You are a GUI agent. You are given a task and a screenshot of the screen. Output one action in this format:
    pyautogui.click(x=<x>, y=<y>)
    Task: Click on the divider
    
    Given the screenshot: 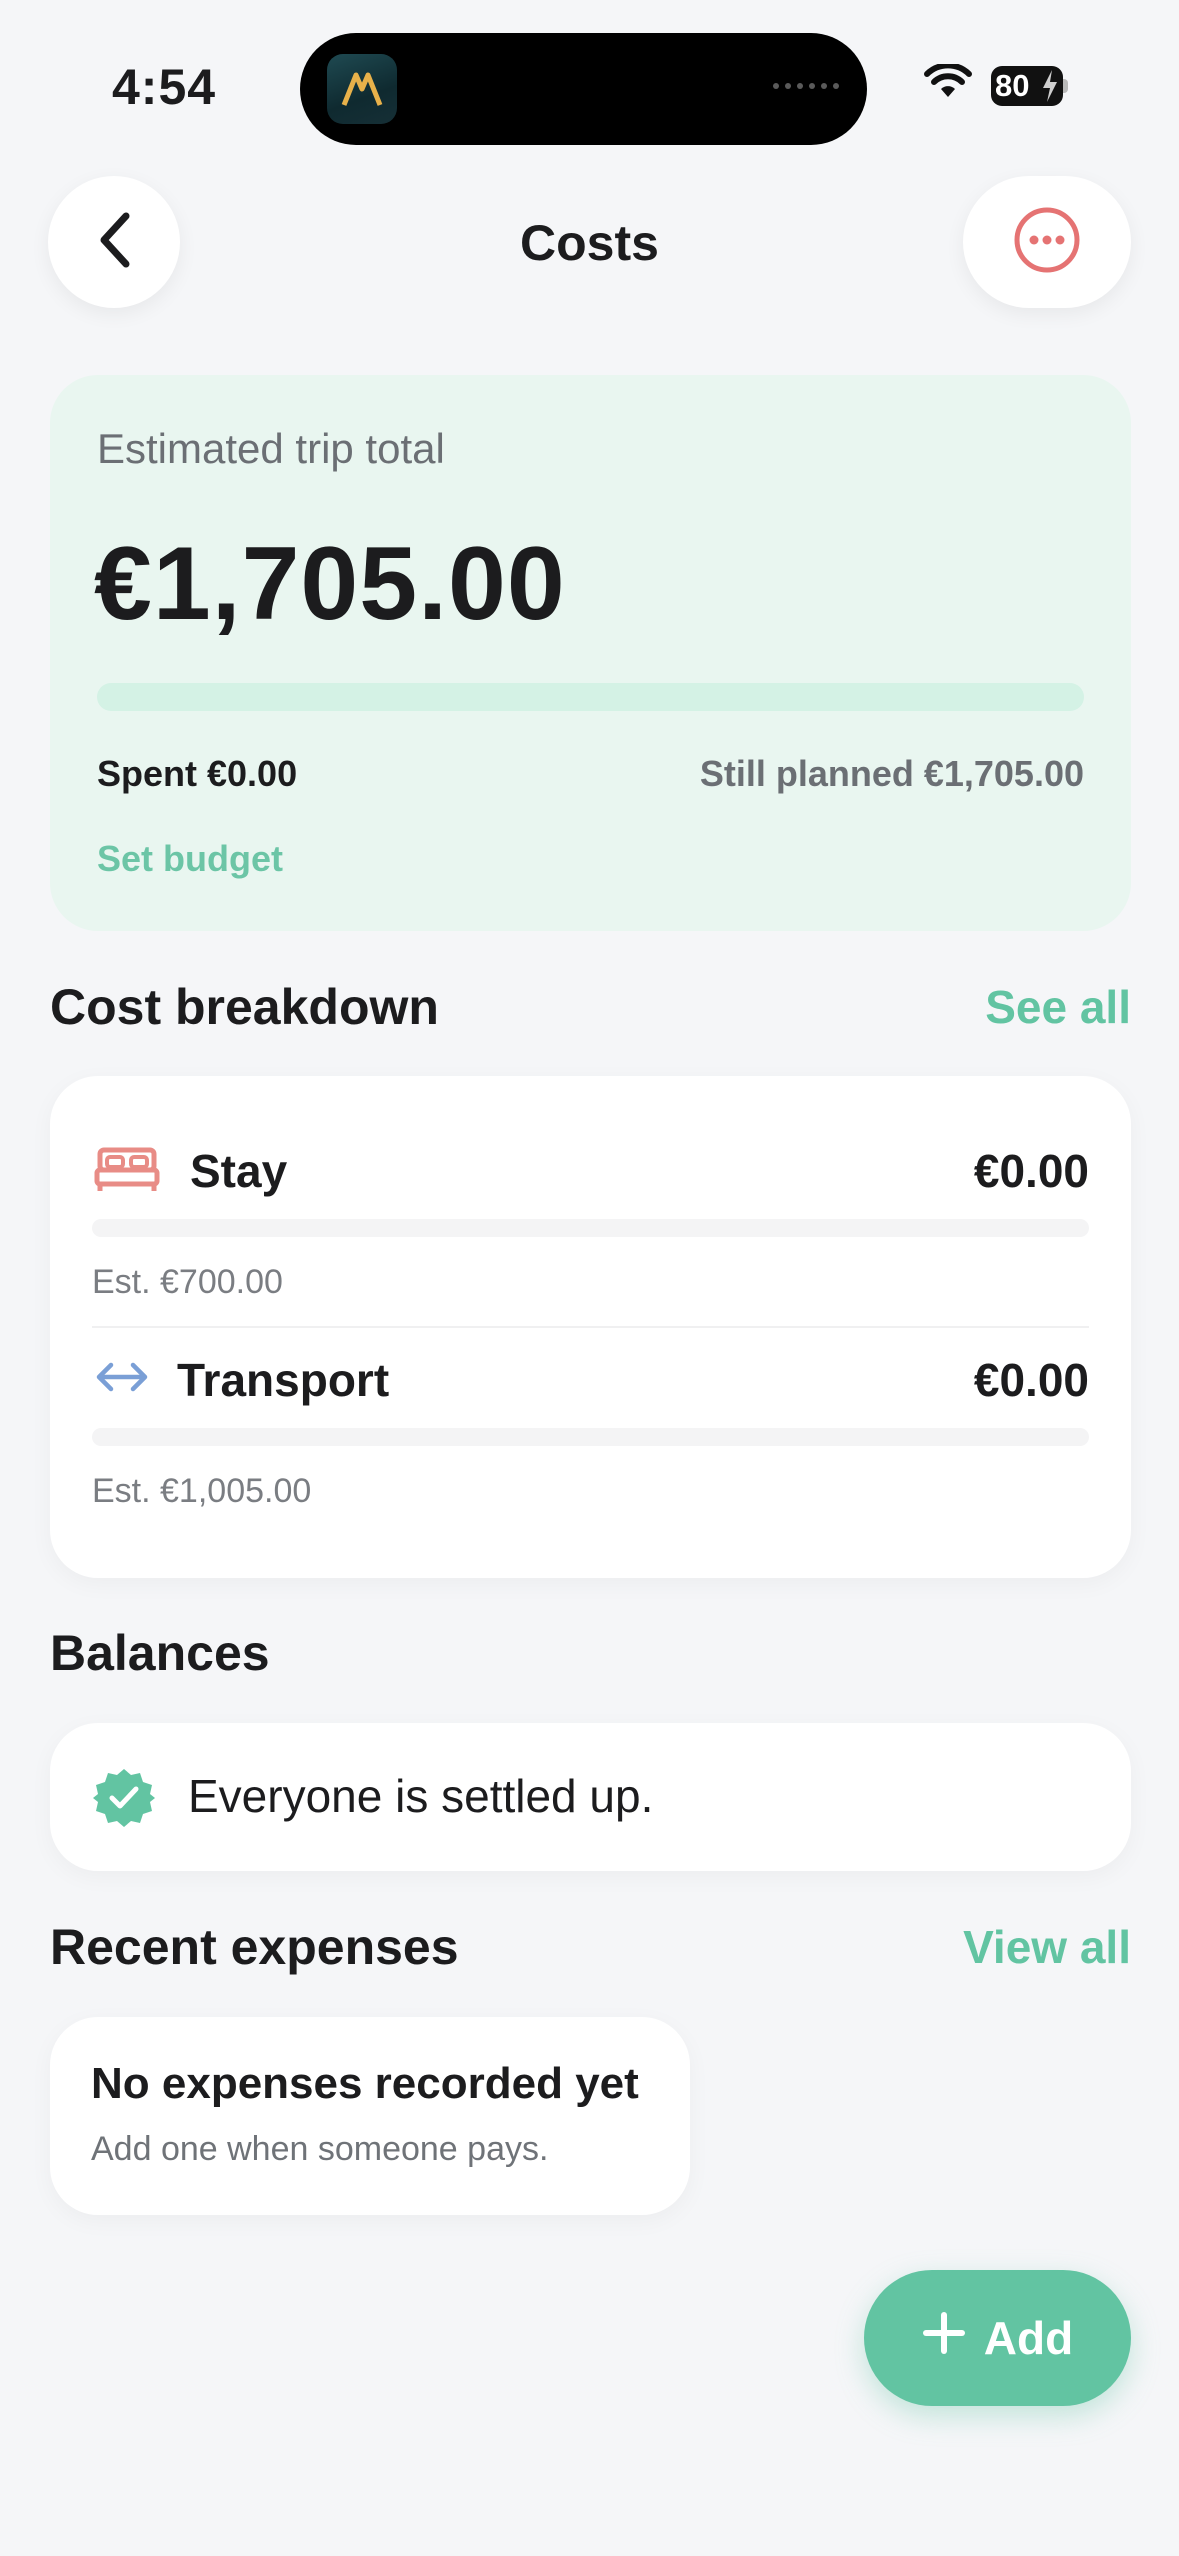 What is the action you would take?
    pyautogui.click(x=590, y=1327)
    